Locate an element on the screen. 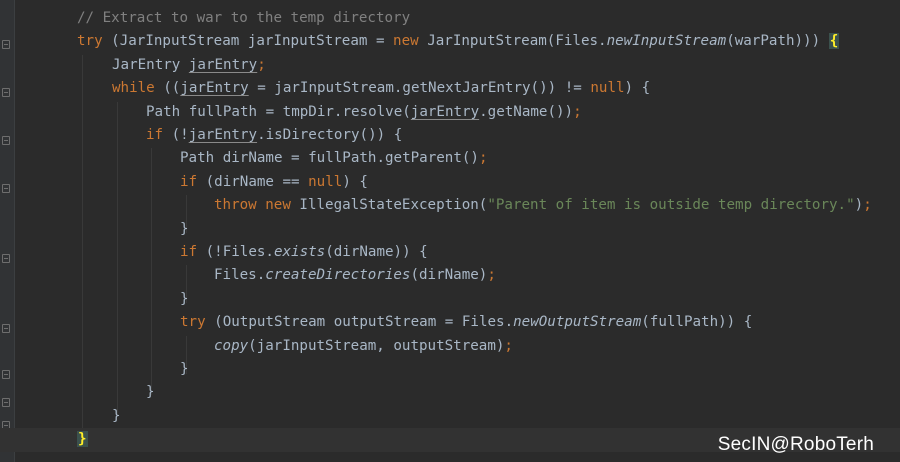 This screenshot has height=462, width=900. code-token: (dirName)) { is located at coordinates (376, 252).